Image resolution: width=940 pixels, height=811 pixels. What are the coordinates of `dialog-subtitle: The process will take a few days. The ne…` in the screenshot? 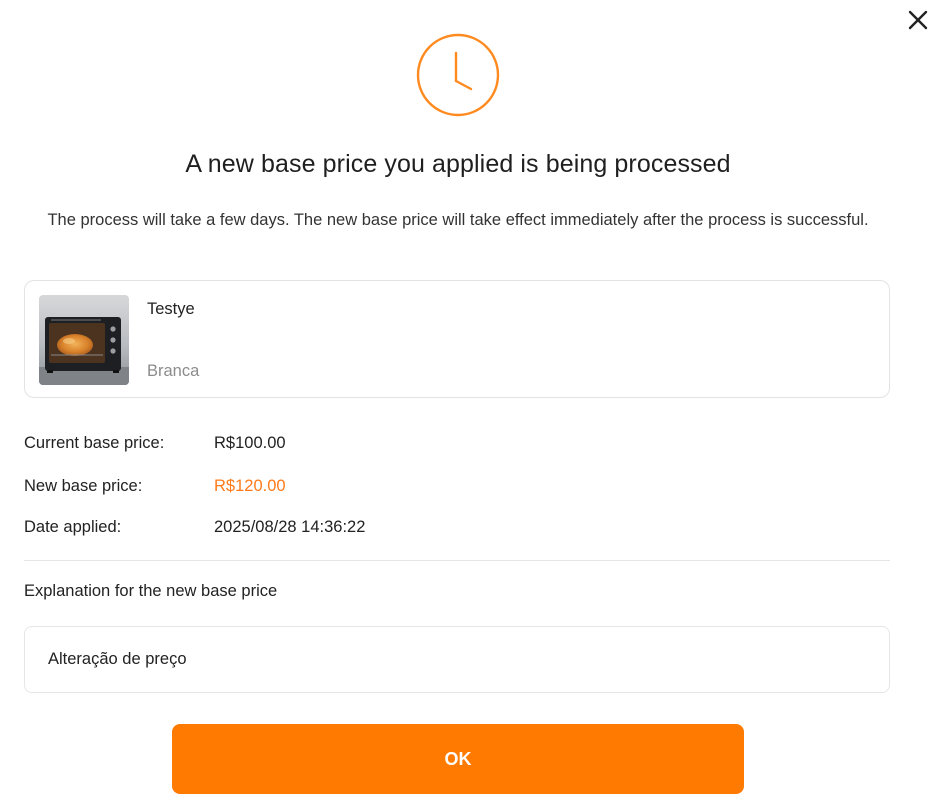 It's located at (458, 220).